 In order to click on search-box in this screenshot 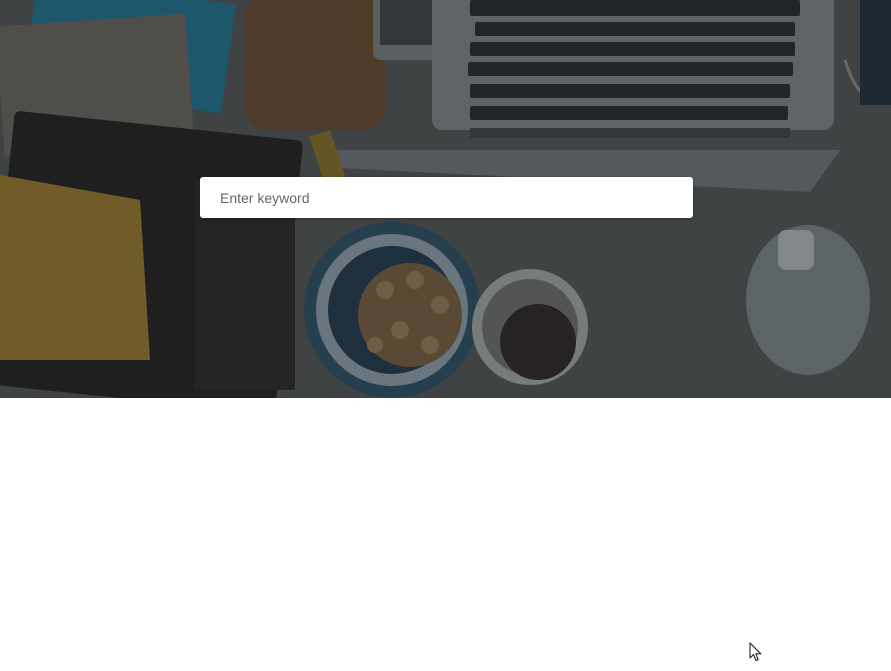, I will do `click(446, 197)`.